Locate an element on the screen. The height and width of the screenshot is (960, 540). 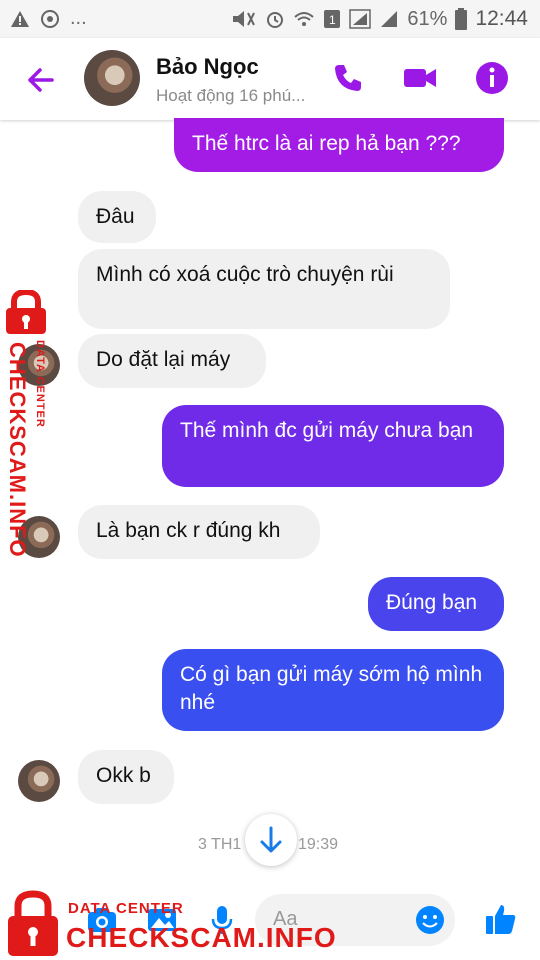
message-text: Thế mình đc gửi máy chưa bạn is located at coordinates (327, 430).